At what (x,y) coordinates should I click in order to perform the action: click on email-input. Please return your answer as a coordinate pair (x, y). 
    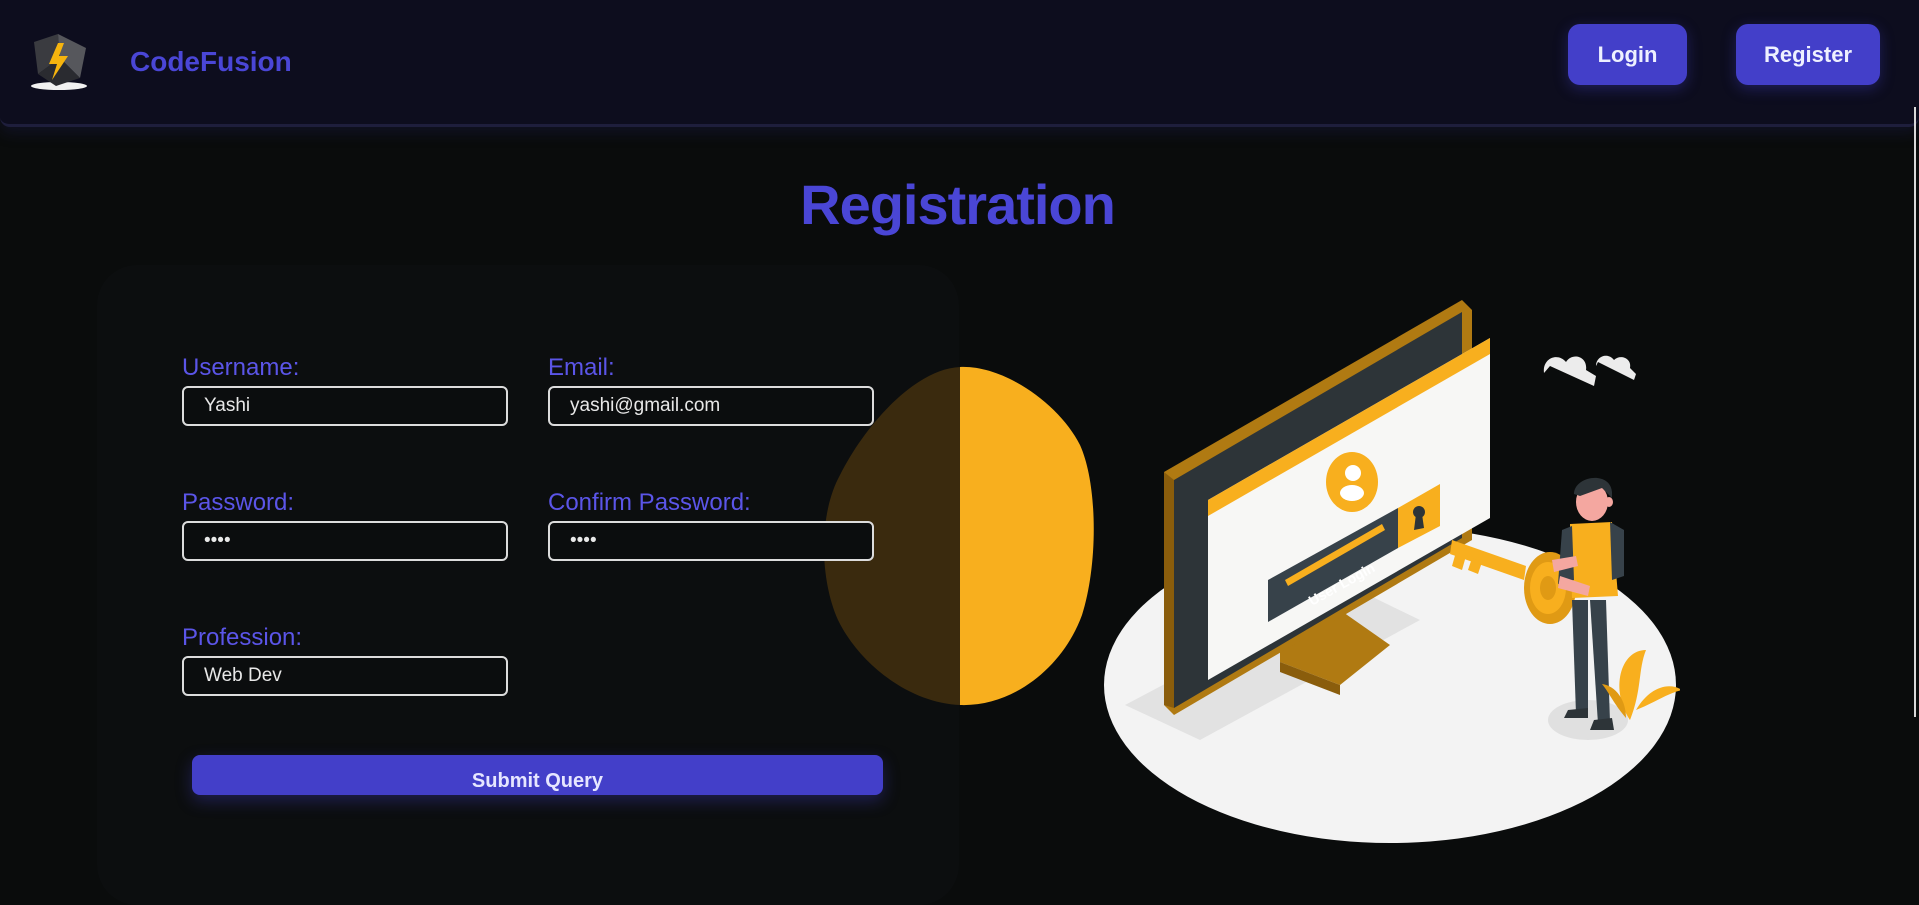
    Looking at the image, I should click on (711, 406).